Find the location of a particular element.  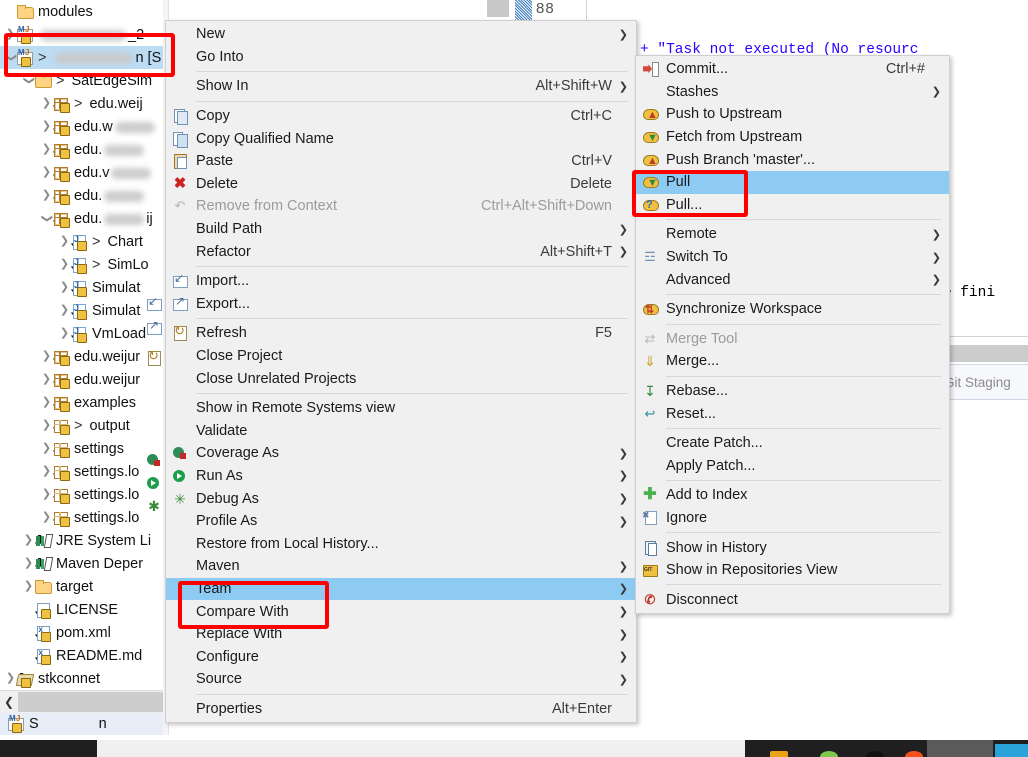

tree-row: Jedu.w is located at coordinates (84, 126).